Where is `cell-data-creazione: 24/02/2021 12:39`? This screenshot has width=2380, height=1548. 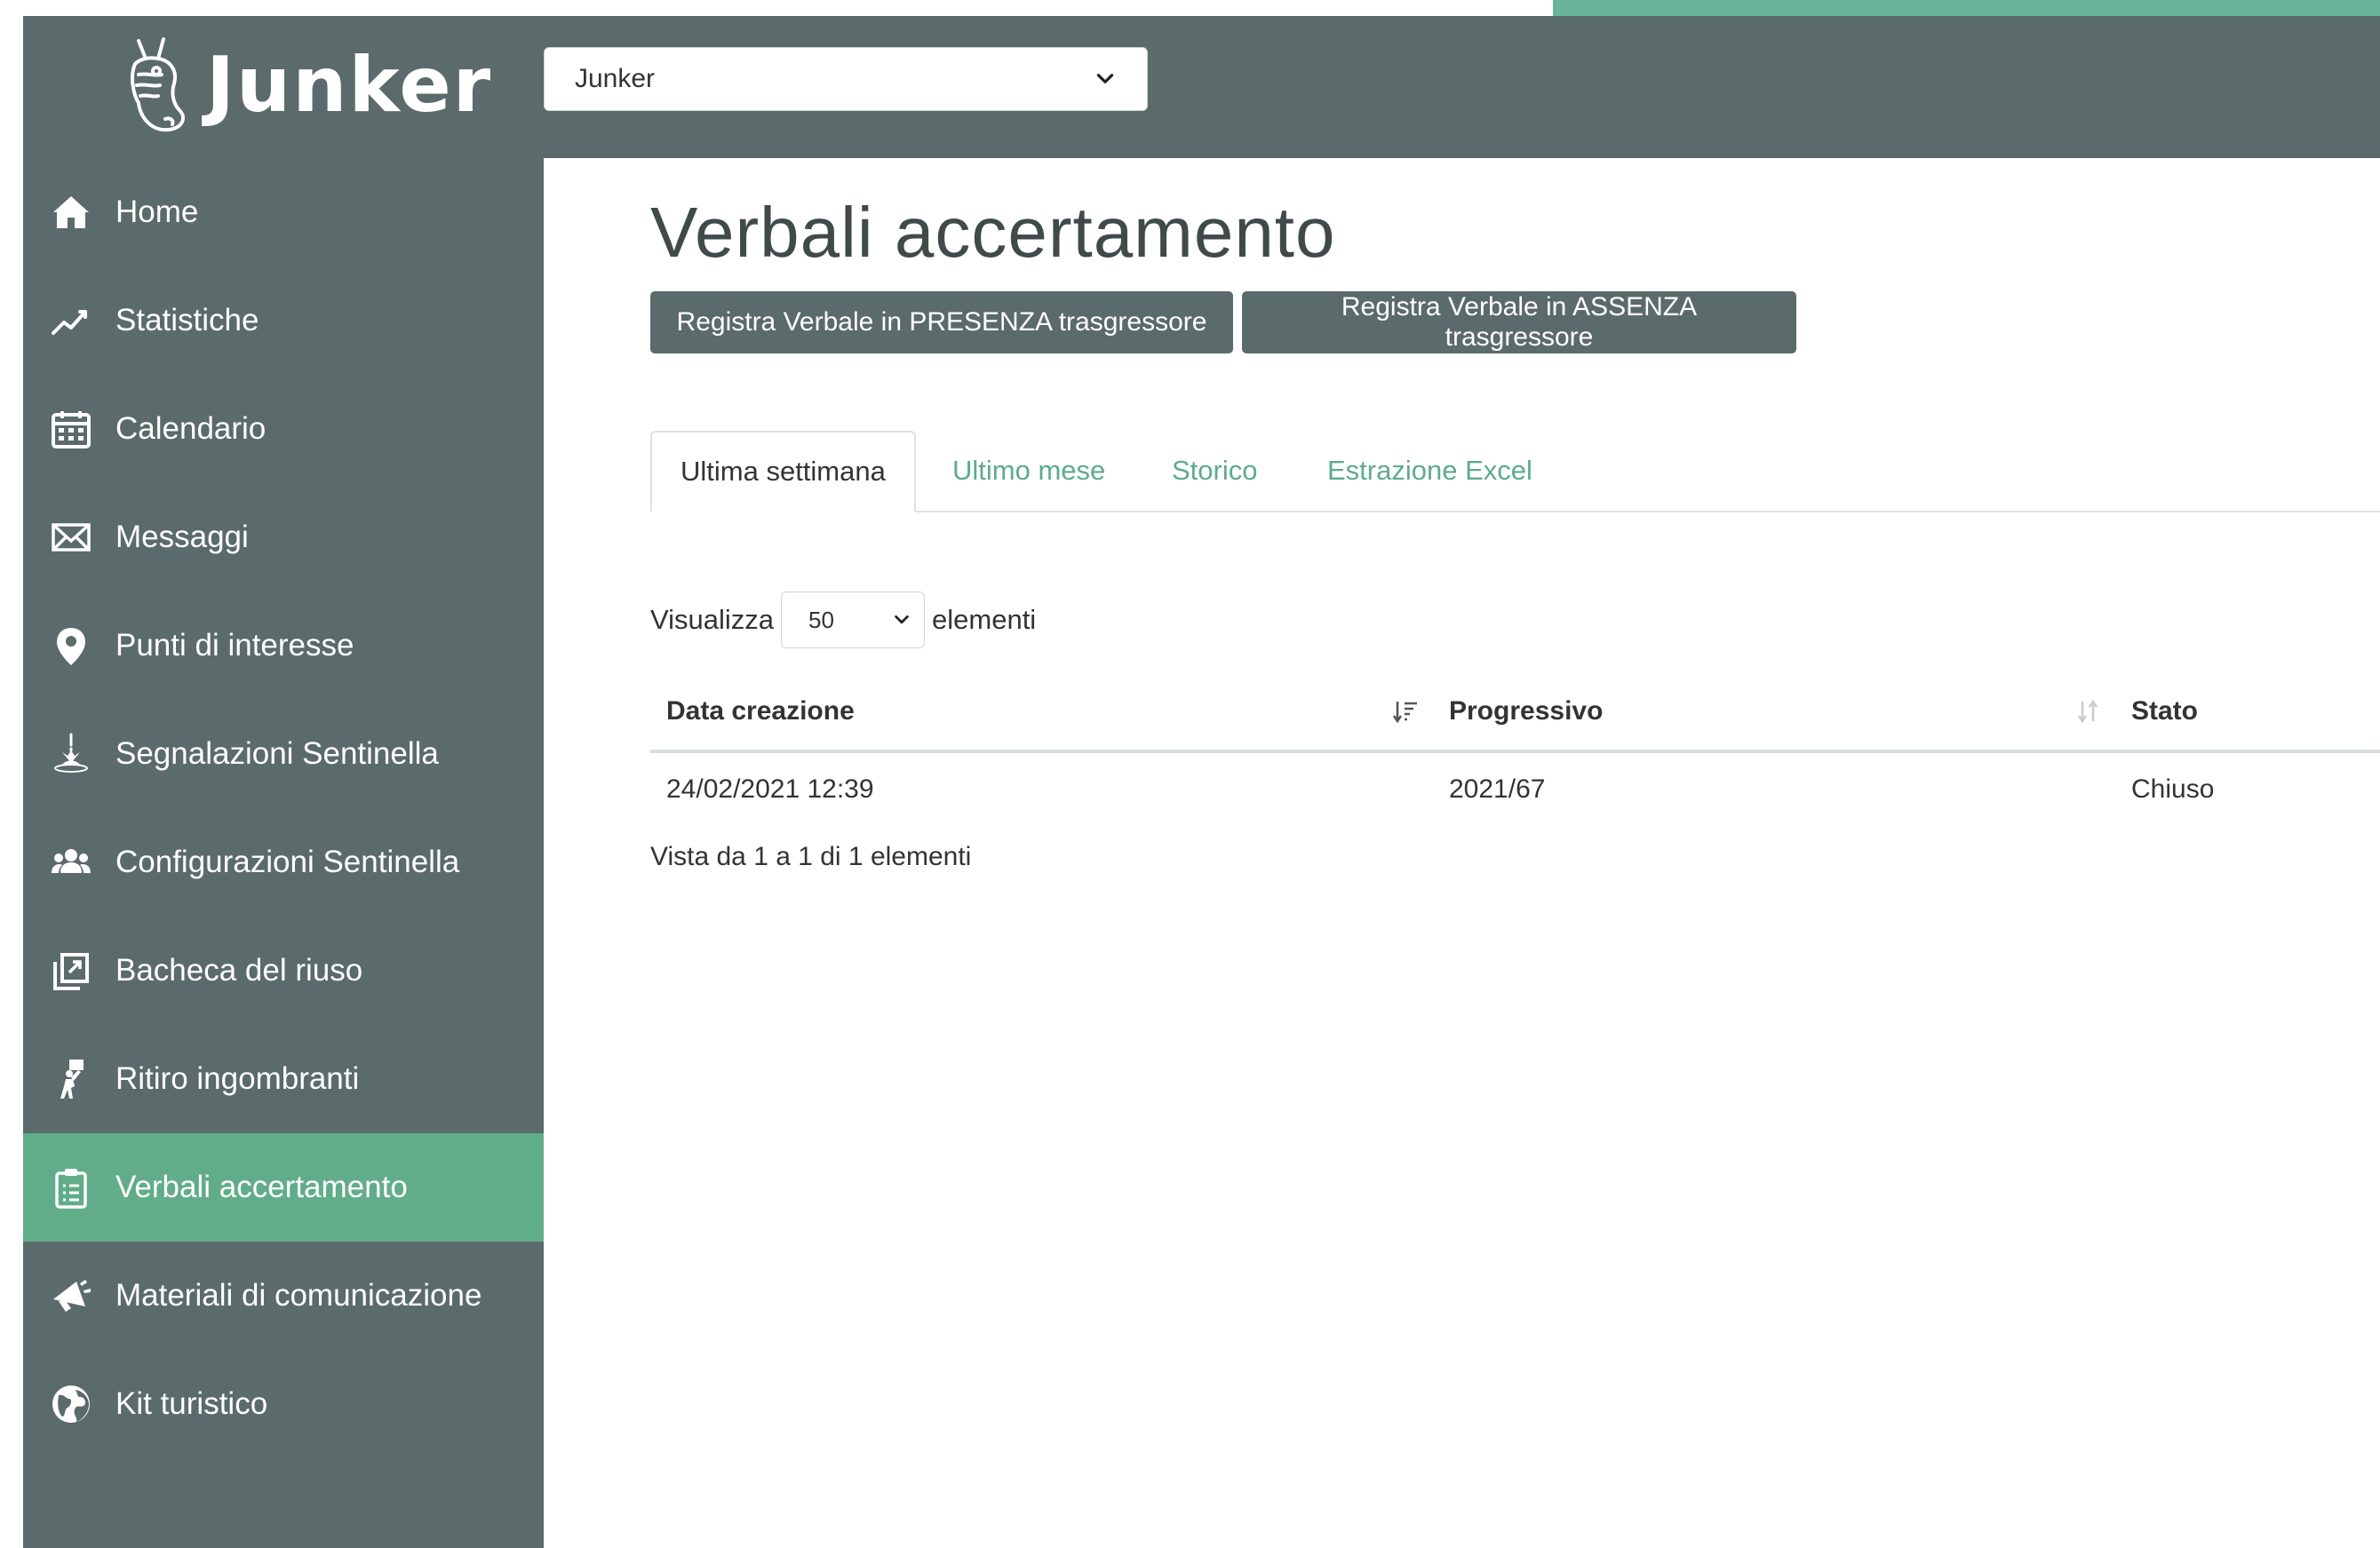
cell-data-creazione: 24/02/2021 12:39 is located at coordinates (770, 789).